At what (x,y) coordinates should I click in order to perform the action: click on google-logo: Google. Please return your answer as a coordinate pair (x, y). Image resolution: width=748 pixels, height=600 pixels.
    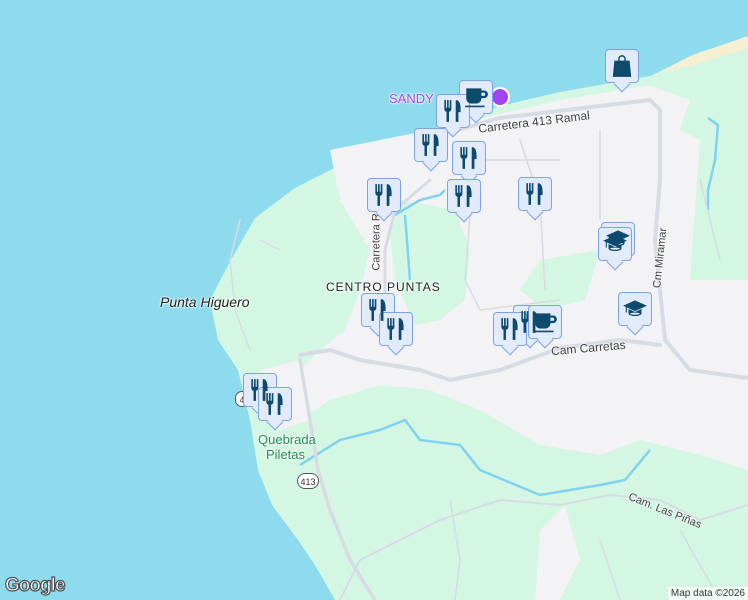
    Looking at the image, I should click on (35, 585).